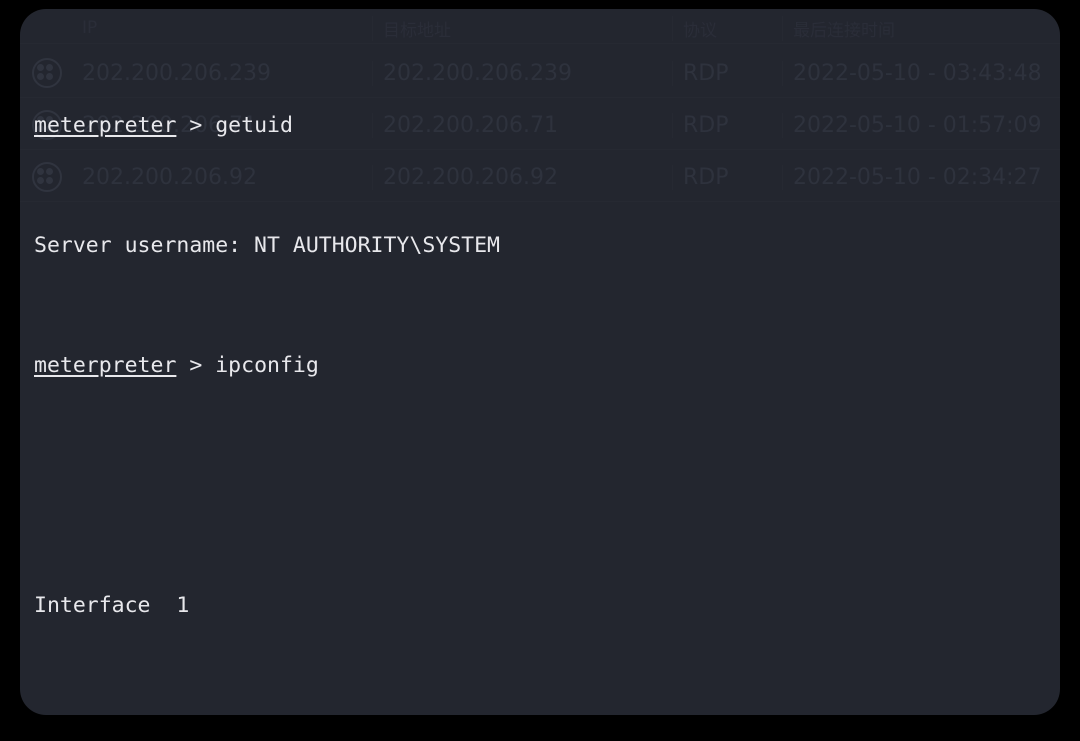 The width and height of the screenshot is (1080, 741). What do you see at coordinates (267, 245) in the screenshot?
I see `terminal-line-server-username: Server username: NT AUTHORITY\SYSTEM` at bounding box center [267, 245].